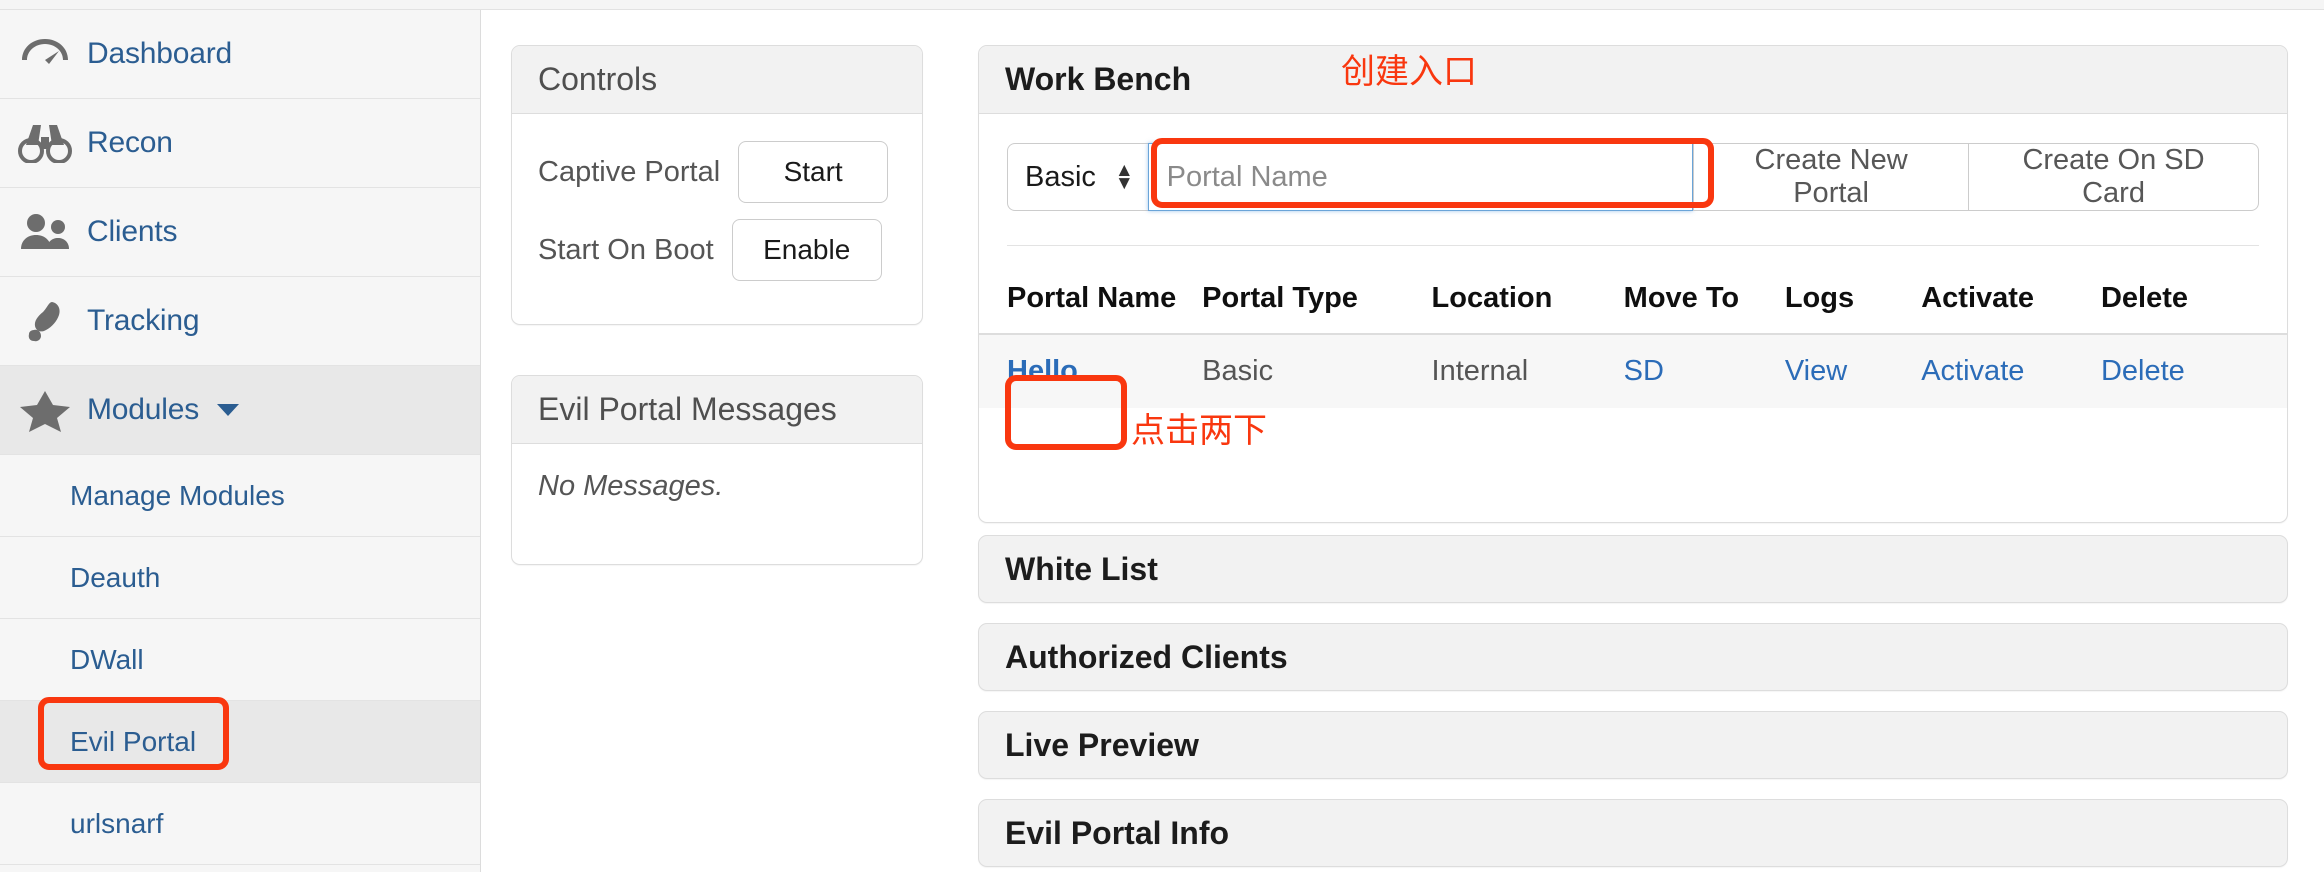 The image size is (2324, 872). Describe the element at coordinates (1633, 833) in the screenshot. I see `accordion-evil-portal-info: Evil Portal Info` at that location.